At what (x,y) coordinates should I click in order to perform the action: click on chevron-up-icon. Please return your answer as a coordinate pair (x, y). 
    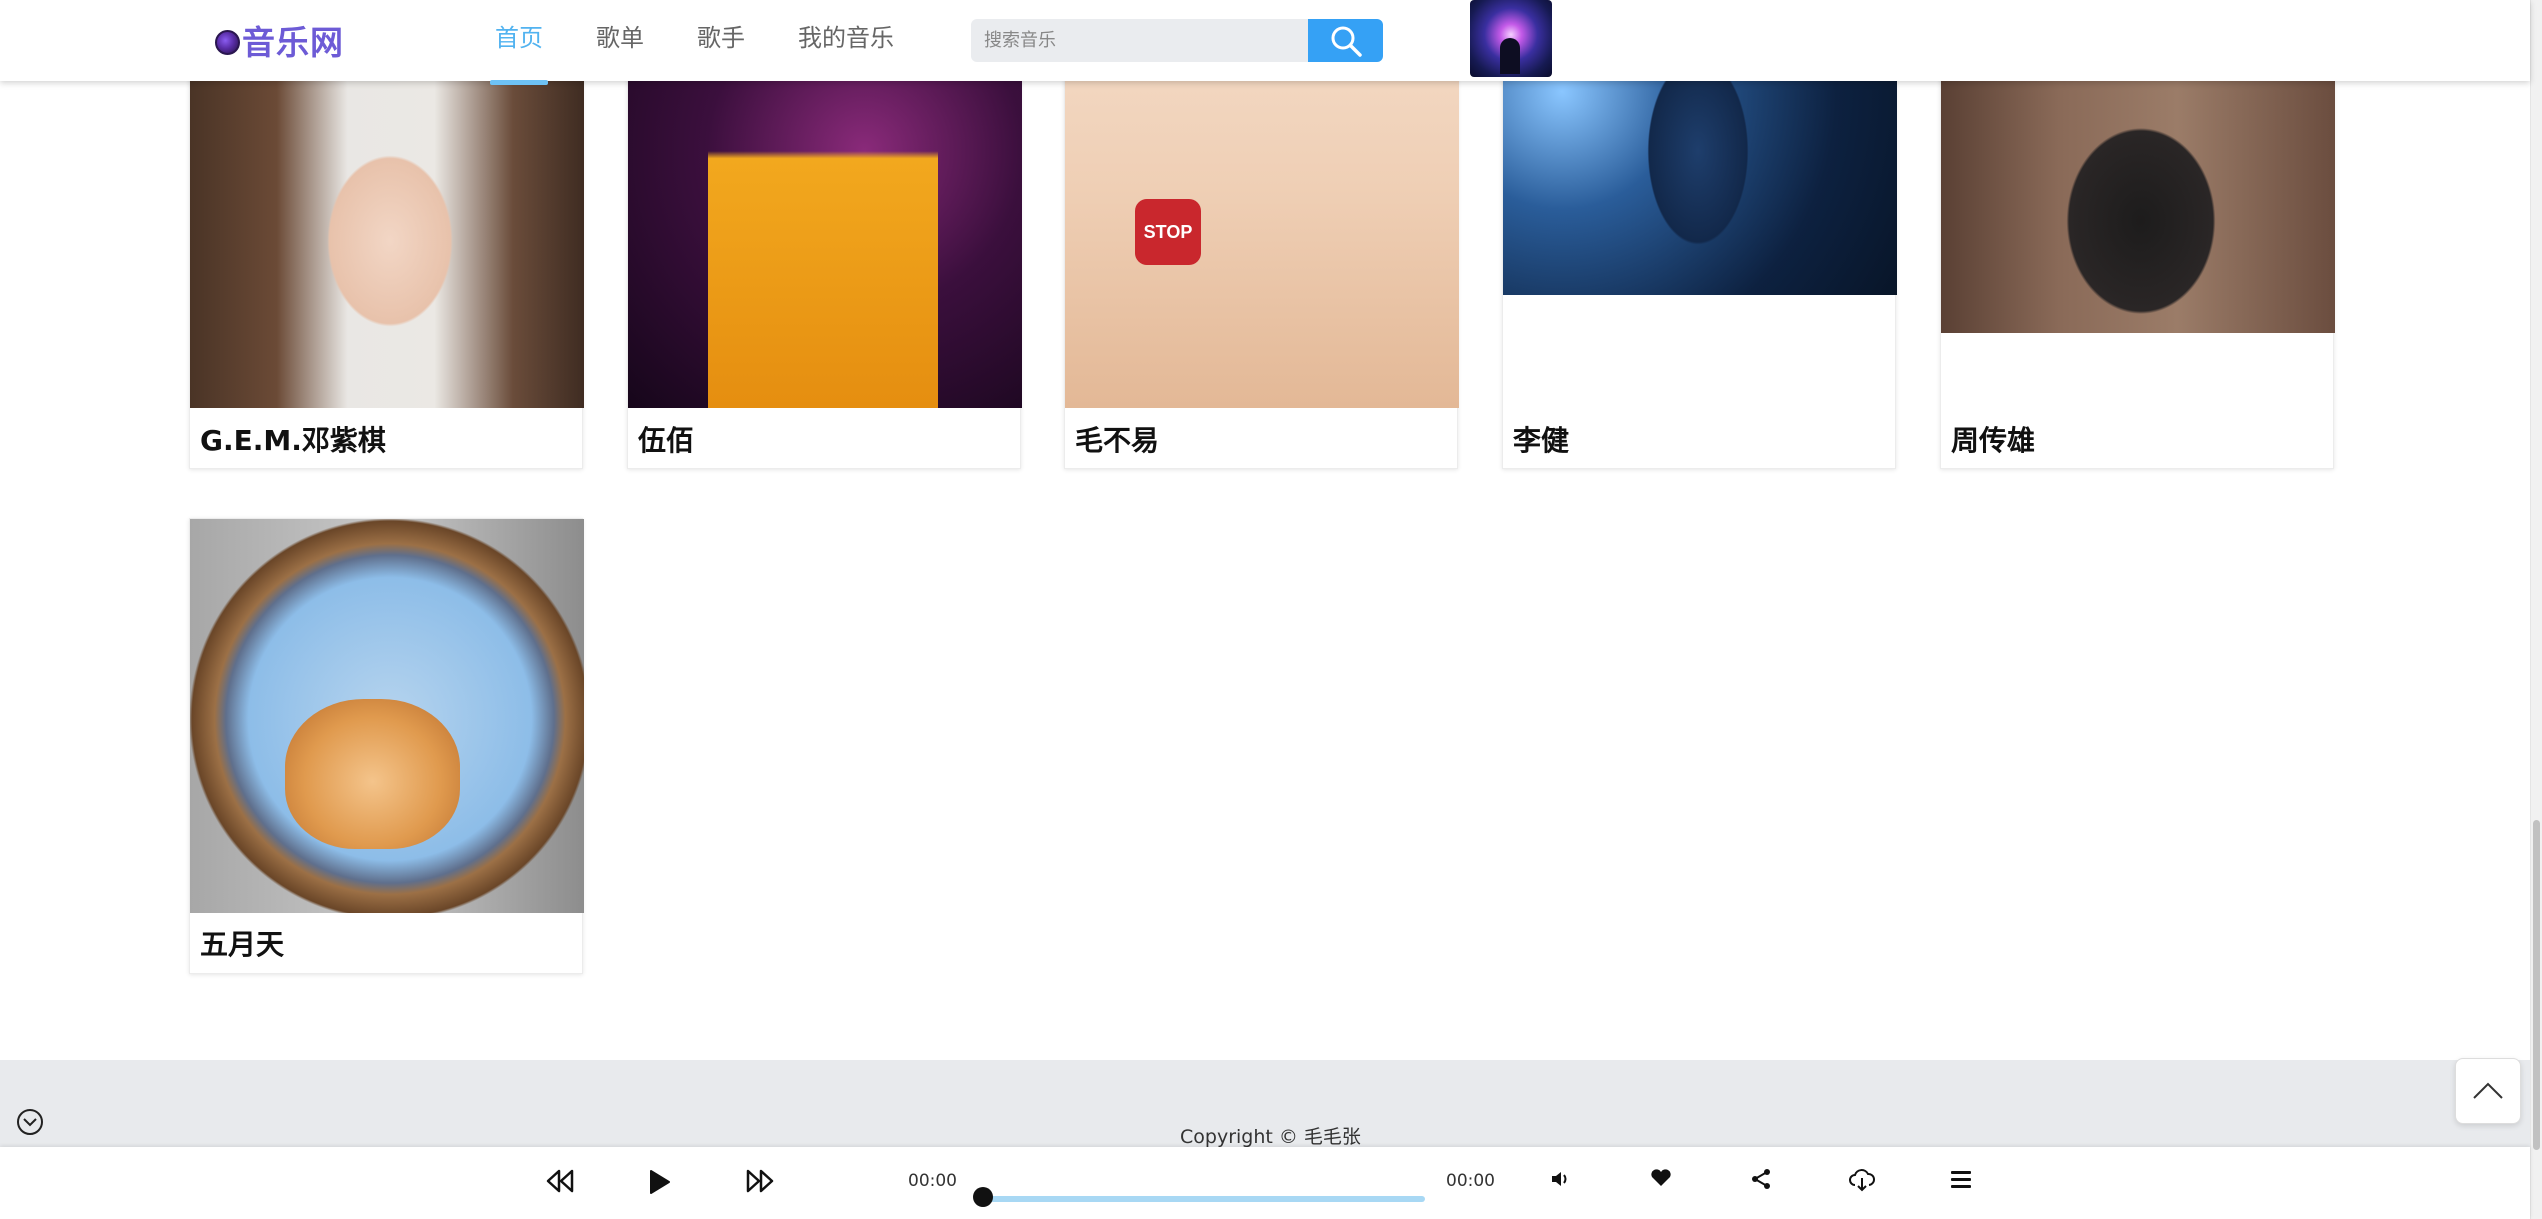
    Looking at the image, I should click on (2488, 1090).